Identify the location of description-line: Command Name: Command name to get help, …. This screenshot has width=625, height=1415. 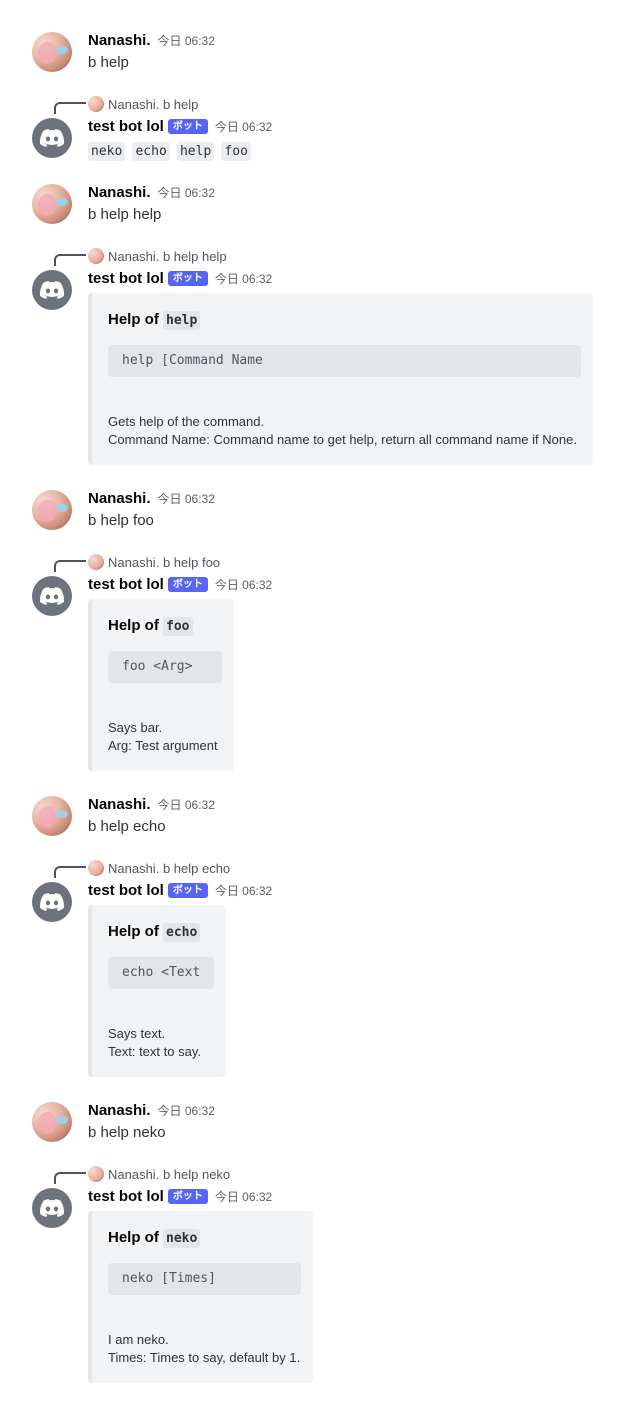
(342, 439).